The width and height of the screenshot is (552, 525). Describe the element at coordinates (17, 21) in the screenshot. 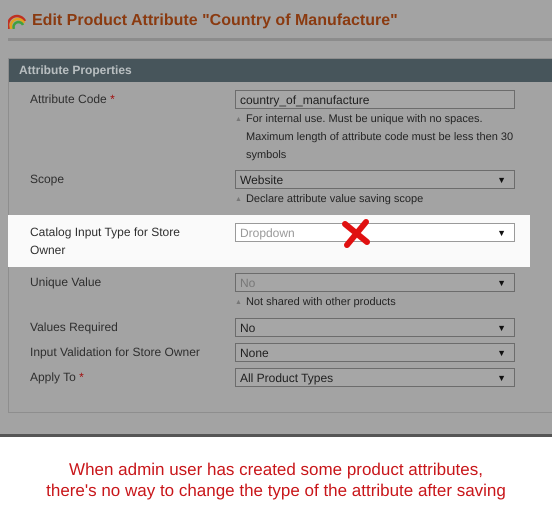

I see `rainbow-icon` at that location.